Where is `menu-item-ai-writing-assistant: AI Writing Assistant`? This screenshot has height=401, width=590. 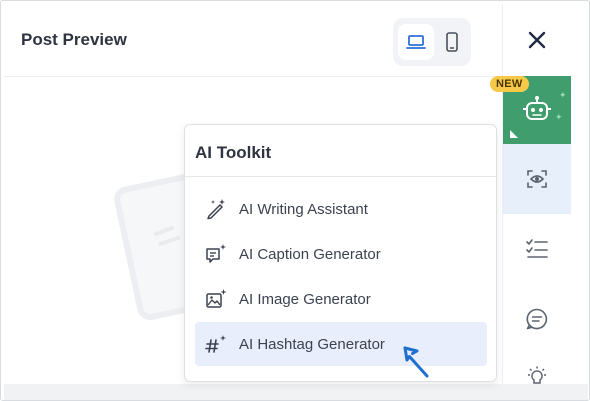
menu-item-ai-writing-assistant: AI Writing Assistant is located at coordinates (341, 209).